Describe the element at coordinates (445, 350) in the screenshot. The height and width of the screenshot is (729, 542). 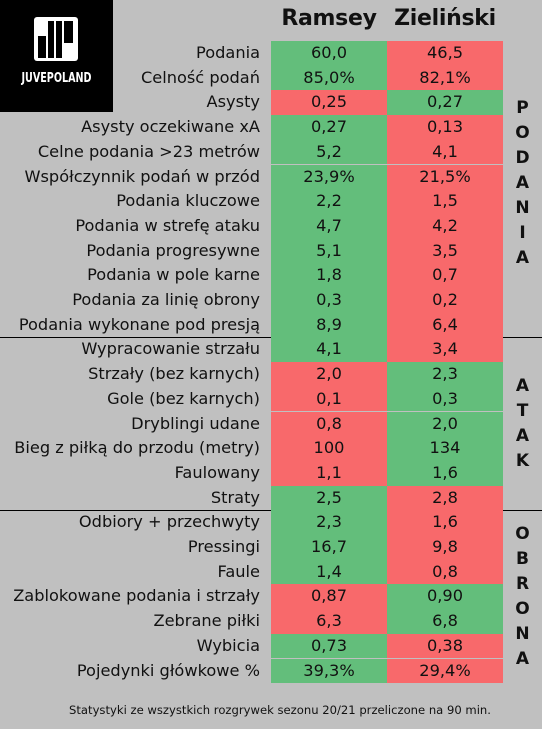
I see `zielinski-value: 3,4` at that location.